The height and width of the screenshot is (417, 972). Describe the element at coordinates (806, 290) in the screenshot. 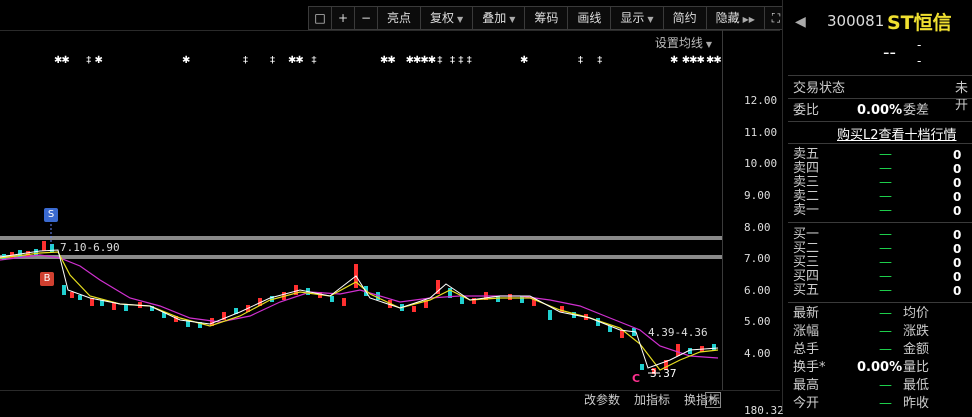

I see `bid-label: 买五` at that location.